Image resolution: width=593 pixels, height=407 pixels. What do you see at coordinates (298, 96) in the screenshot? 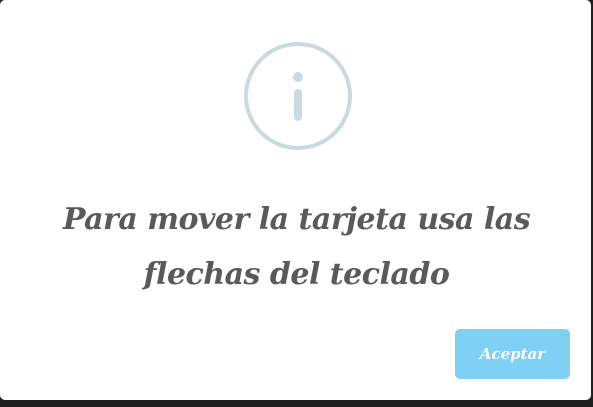
I see `info-icon` at bounding box center [298, 96].